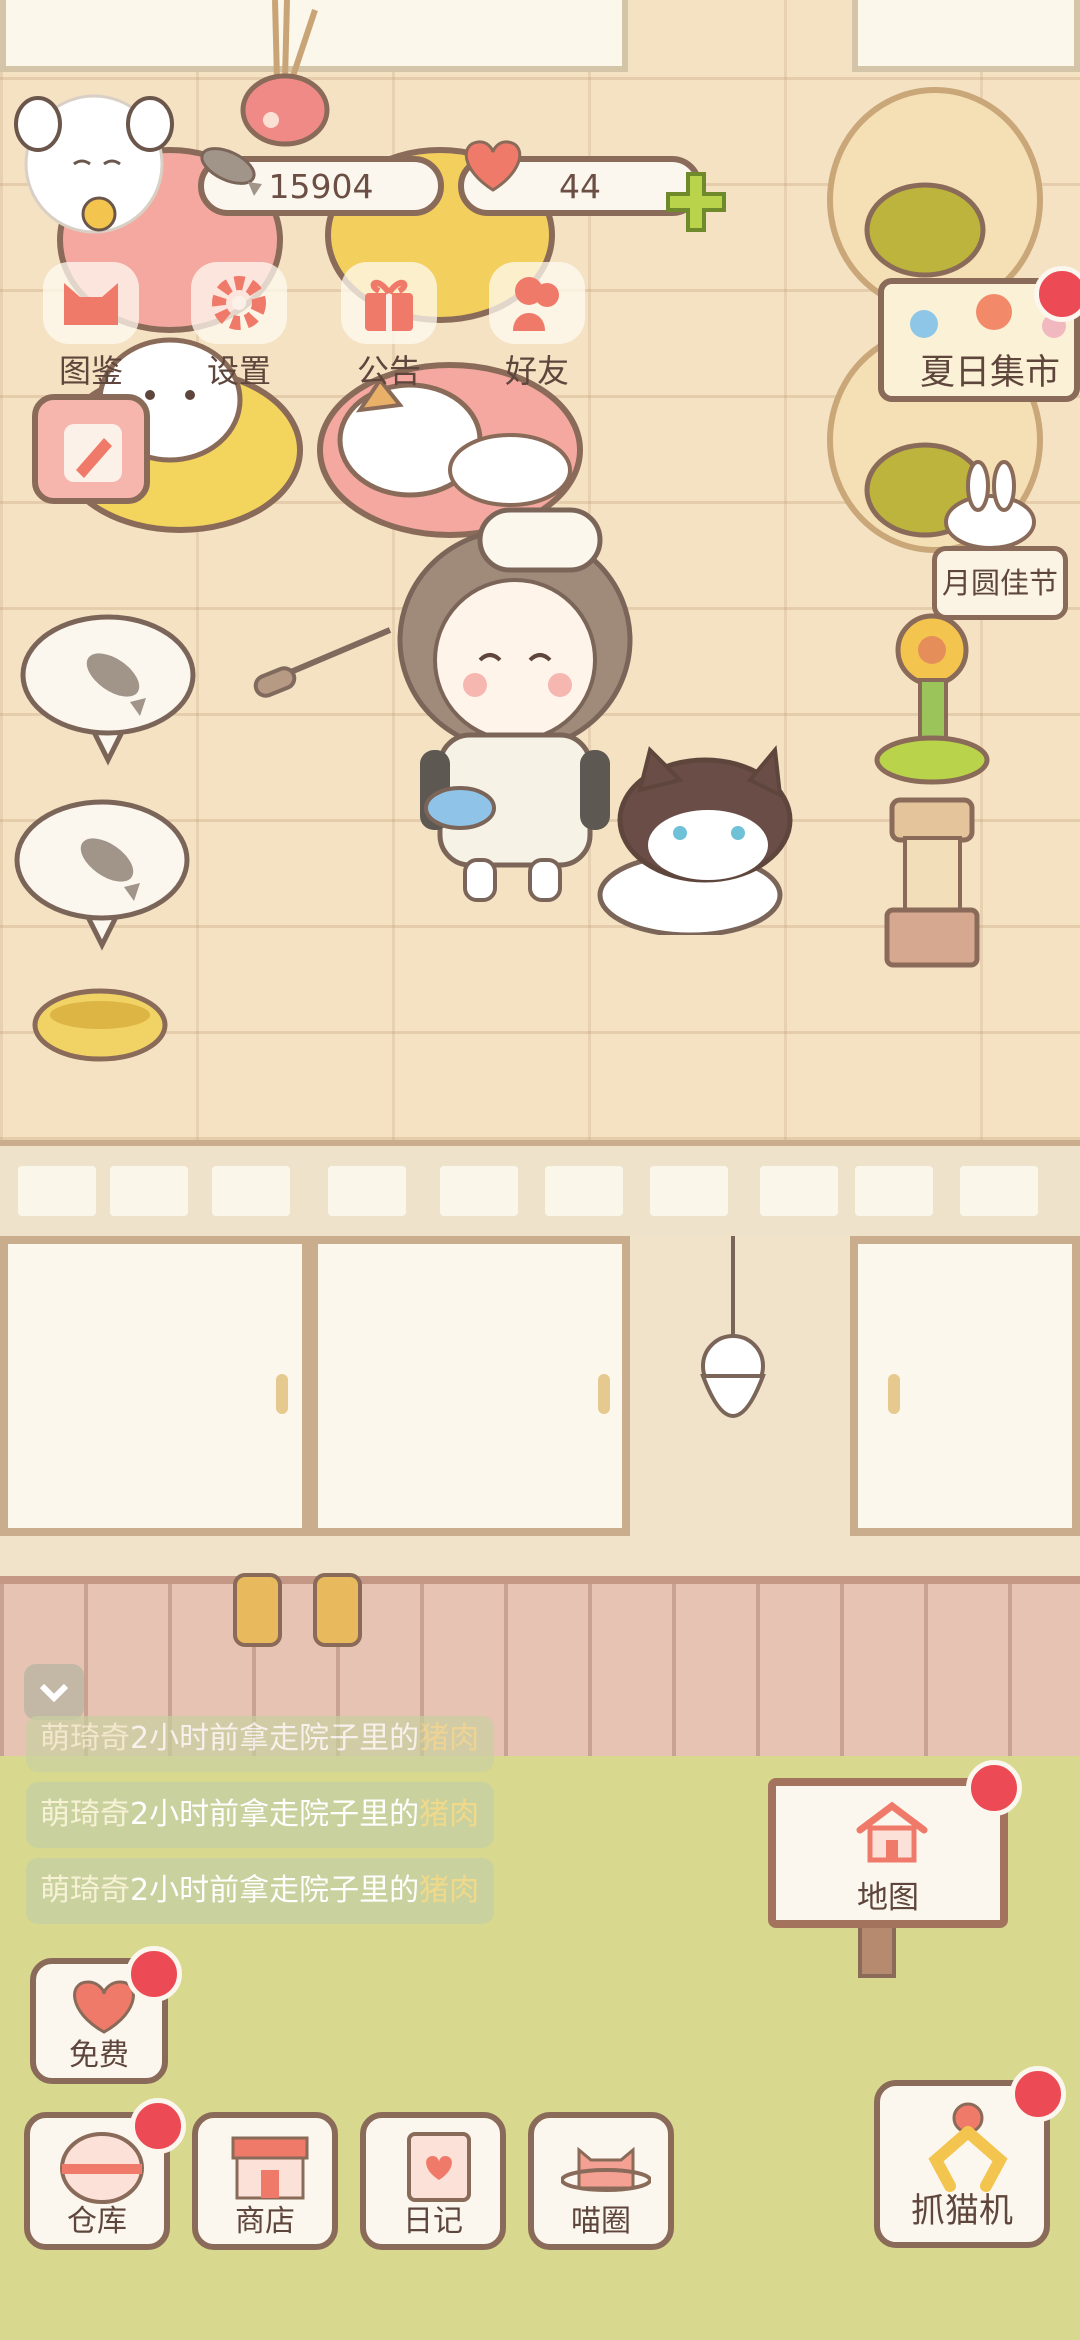 This screenshot has height=2340, width=1080. I want to click on friends-button: 好友, so click(537, 327).